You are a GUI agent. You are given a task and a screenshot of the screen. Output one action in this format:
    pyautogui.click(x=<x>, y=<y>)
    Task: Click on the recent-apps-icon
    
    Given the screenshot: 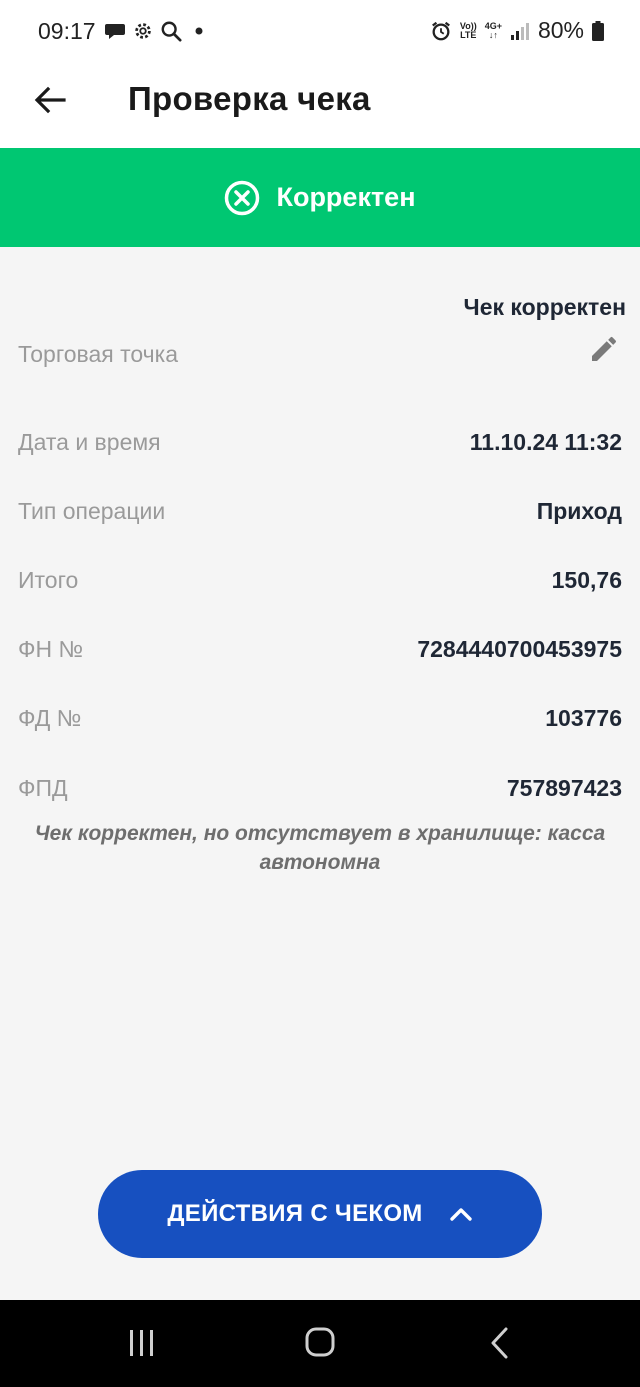 What is the action you would take?
    pyautogui.click(x=142, y=1343)
    